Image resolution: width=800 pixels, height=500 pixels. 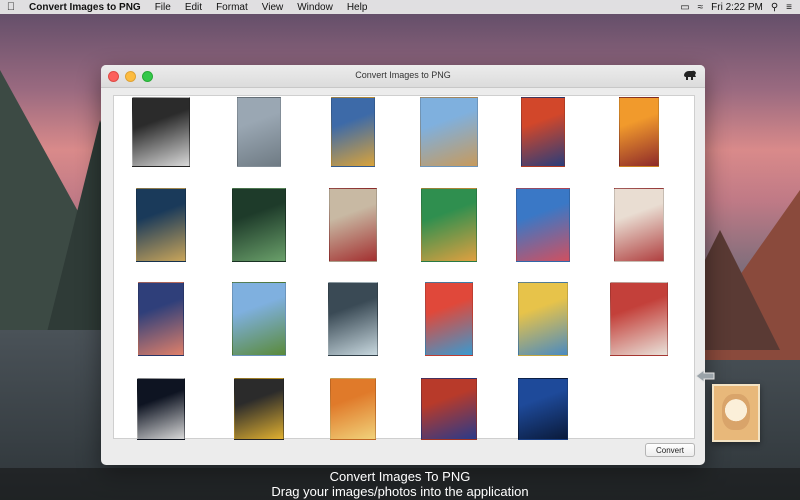 What do you see at coordinates (161, 319) in the screenshot?
I see `thumbnail-face-galaxy` at bounding box center [161, 319].